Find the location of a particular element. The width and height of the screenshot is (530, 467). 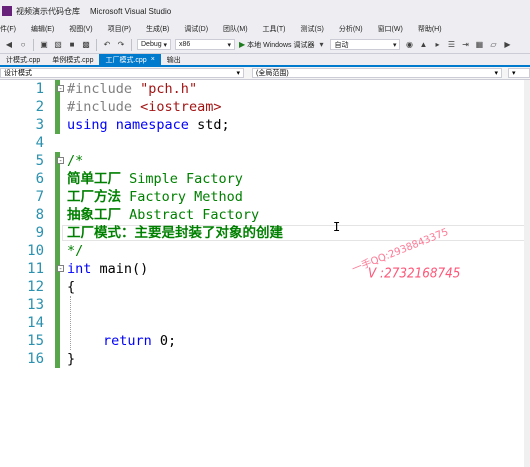

comment: Abstract Factory is located at coordinates (190, 215).